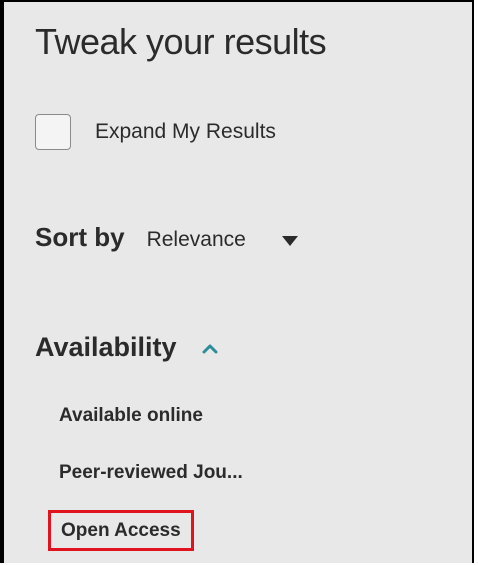 The width and height of the screenshot is (478, 565). What do you see at coordinates (210, 350) in the screenshot?
I see `chevron-up-icon` at bounding box center [210, 350].